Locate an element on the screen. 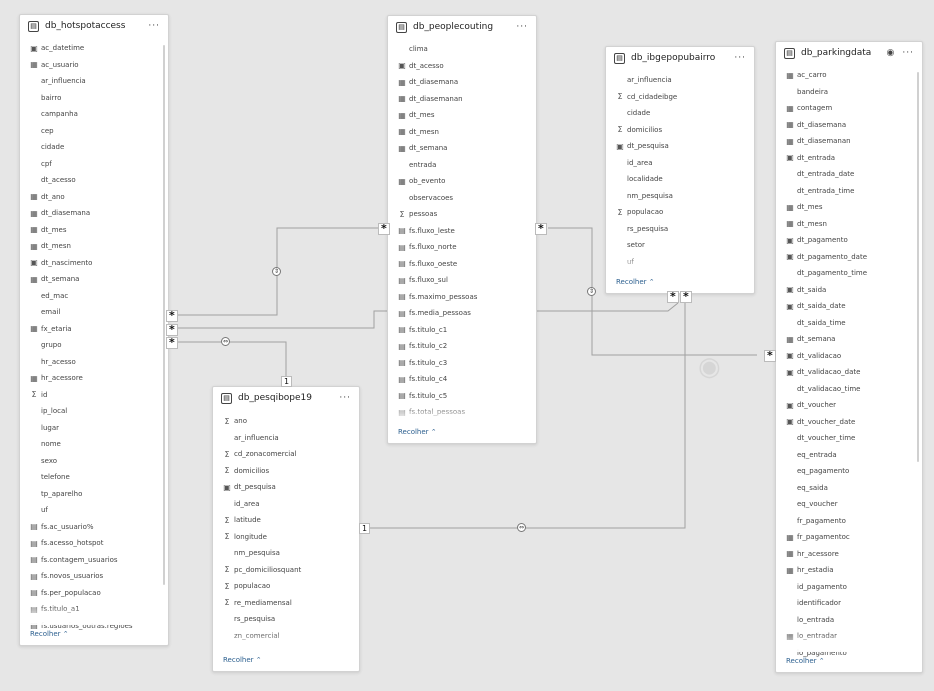 Image resolution: width=934 pixels, height=691 pixels. field-row: ▦ fr_pagamentoc is located at coordinates (849, 537).